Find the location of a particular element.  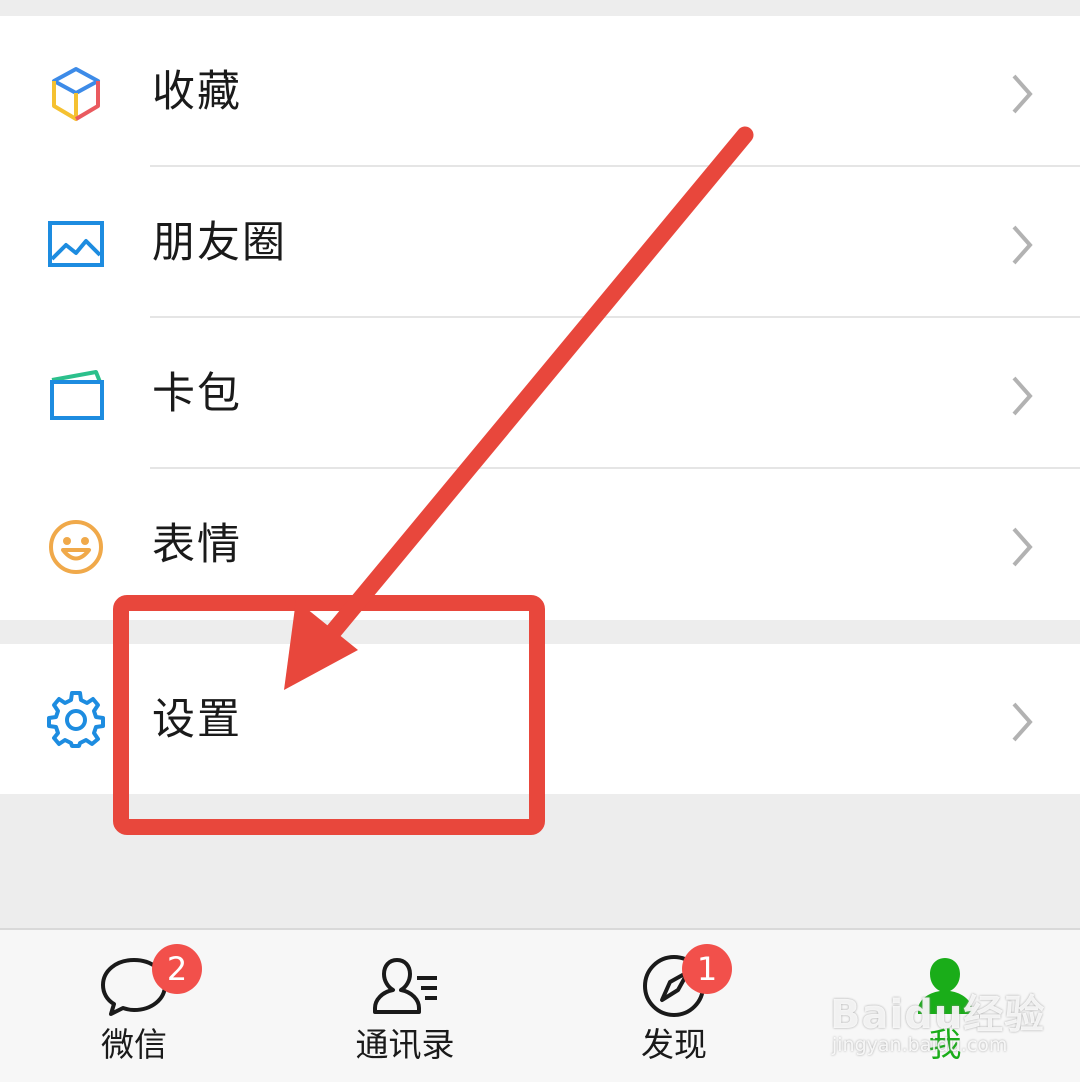

contacts-icon is located at coordinates (405, 986).